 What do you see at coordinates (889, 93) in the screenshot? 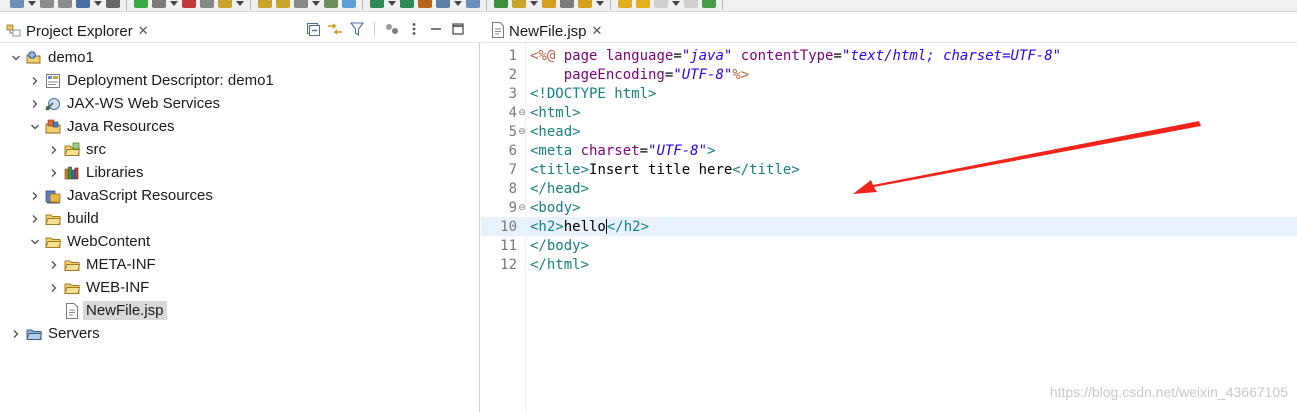
I see `code-line: 3 <!DOCTYPE html>` at bounding box center [889, 93].